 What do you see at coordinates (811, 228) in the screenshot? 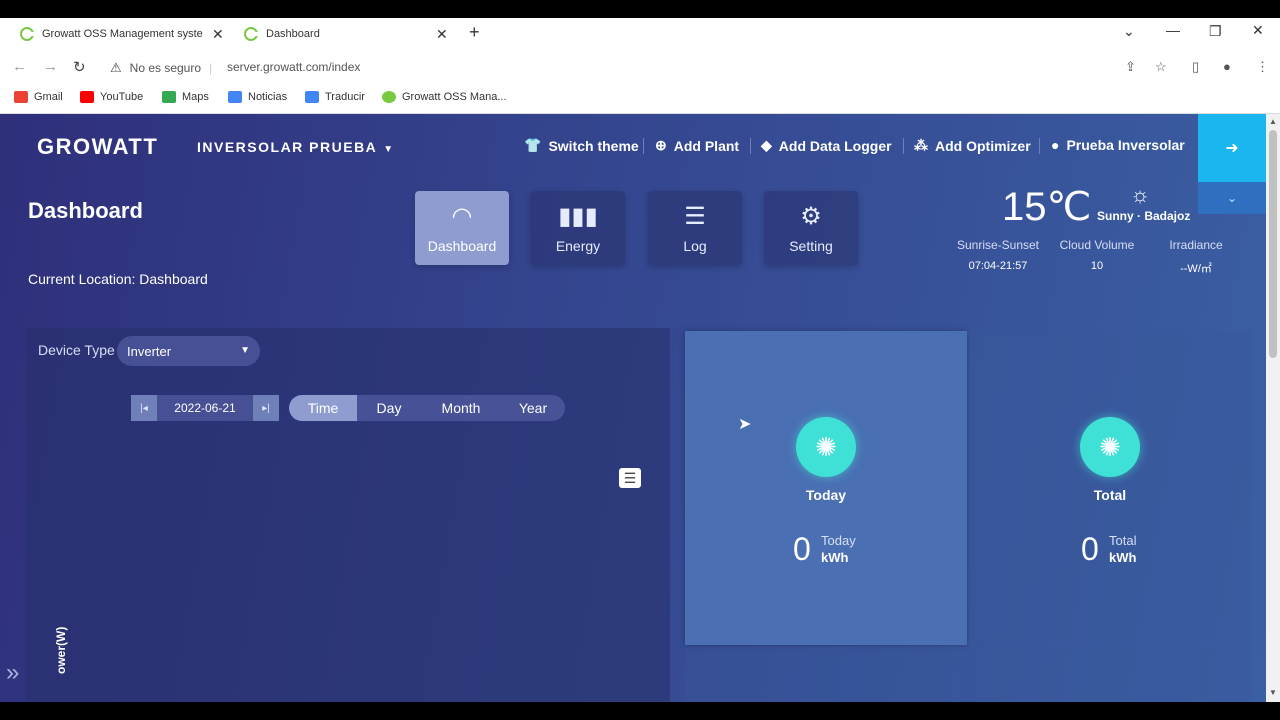
I see `tile-setting: ⚙ Setting` at bounding box center [811, 228].